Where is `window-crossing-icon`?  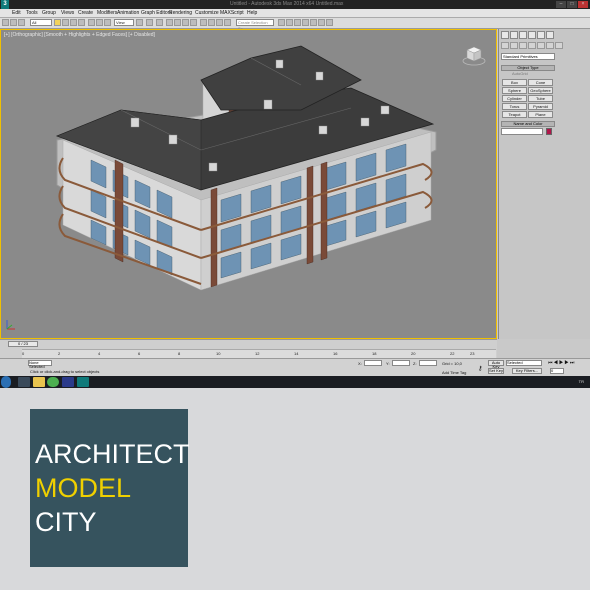
window-crossing-icon is located at coordinates (81, 22).